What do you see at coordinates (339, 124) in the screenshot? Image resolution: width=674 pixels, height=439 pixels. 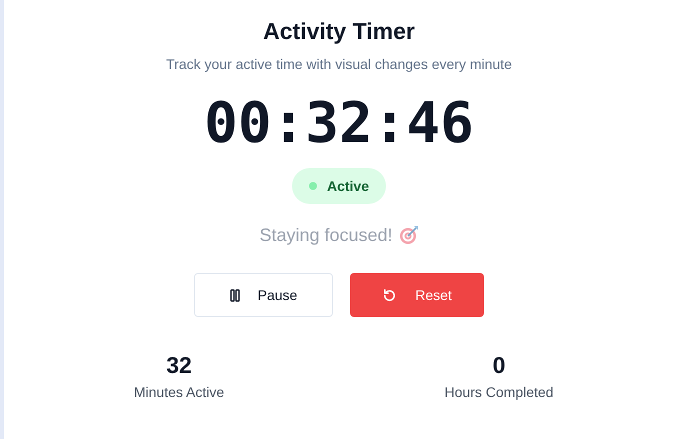 I see `timer-display: 00:32:46` at bounding box center [339, 124].